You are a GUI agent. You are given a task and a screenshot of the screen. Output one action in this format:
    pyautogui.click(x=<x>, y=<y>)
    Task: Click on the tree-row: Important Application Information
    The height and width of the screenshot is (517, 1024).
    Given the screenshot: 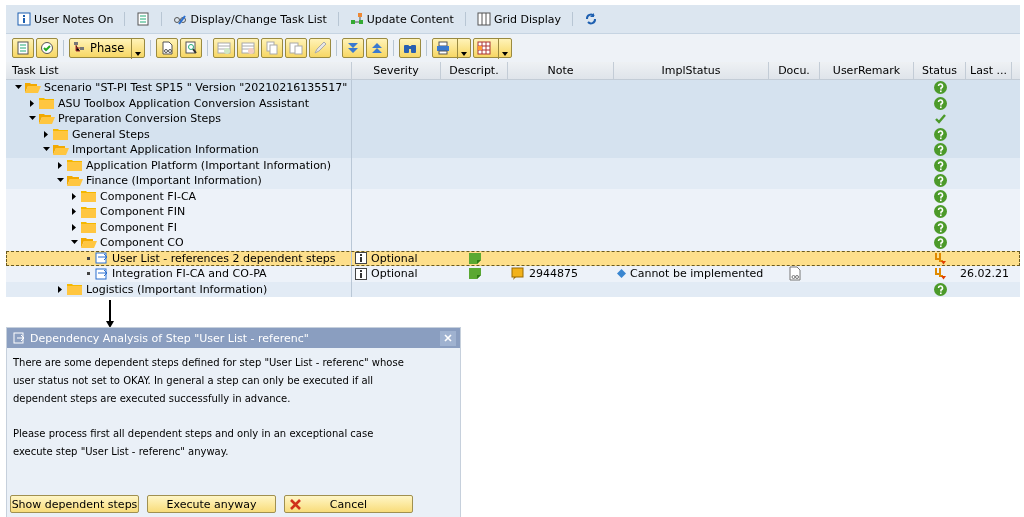 What is the action you would take?
    pyautogui.click(x=513, y=150)
    